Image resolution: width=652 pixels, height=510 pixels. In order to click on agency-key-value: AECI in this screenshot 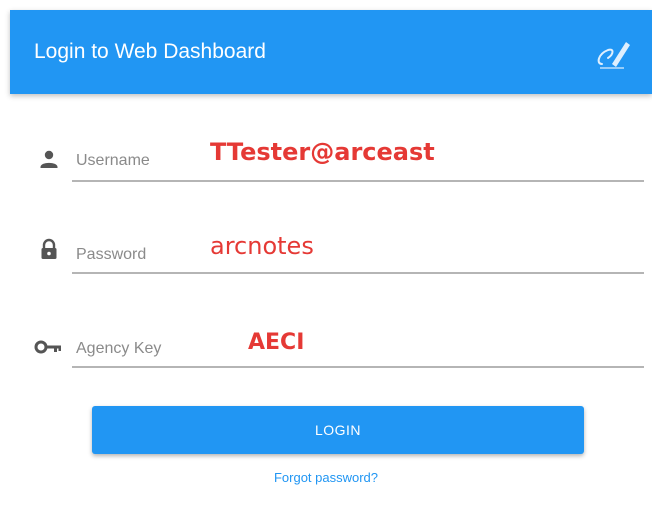, I will do `click(276, 342)`.